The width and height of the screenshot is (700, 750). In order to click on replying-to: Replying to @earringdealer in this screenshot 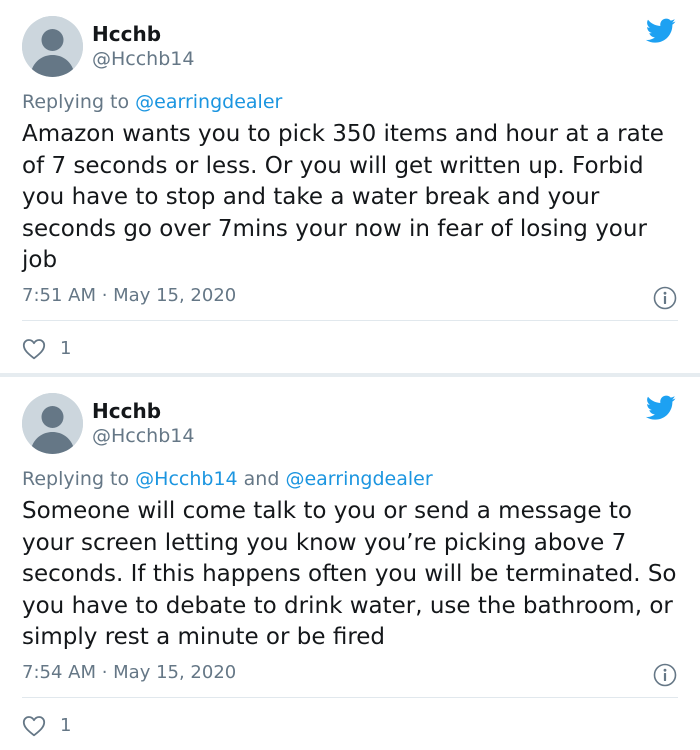, I will do `click(152, 102)`.